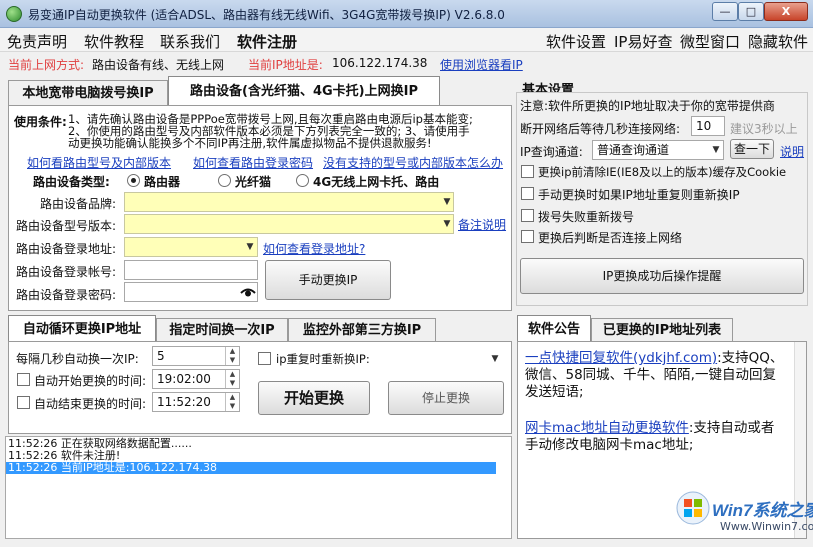  I want to click on address-help-link: 如何查看登录地址?, so click(314, 248).